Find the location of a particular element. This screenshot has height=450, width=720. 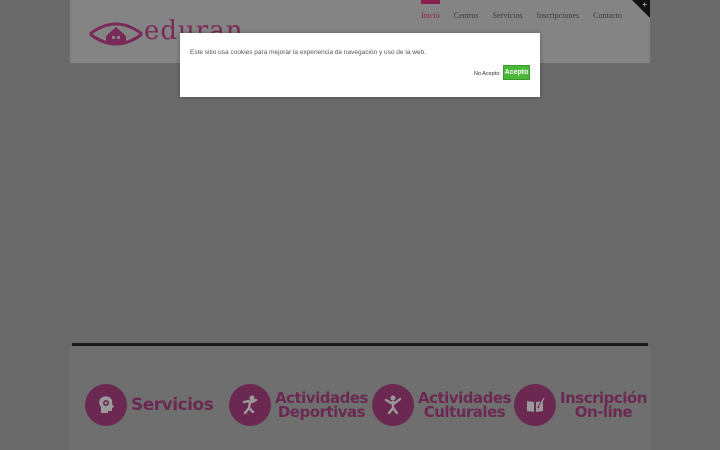

accept-cookies-button: Acepto is located at coordinates (516, 72).